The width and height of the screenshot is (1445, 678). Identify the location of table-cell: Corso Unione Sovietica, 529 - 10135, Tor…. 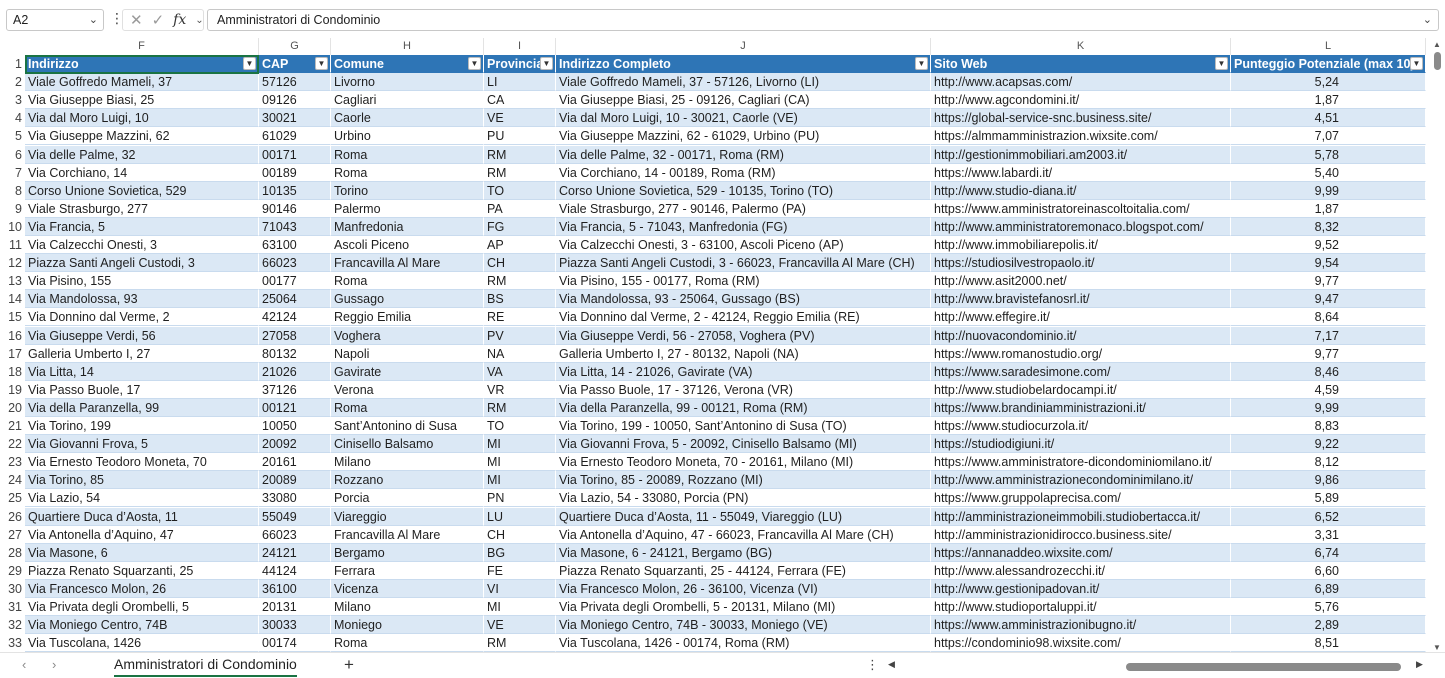
(743, 190).